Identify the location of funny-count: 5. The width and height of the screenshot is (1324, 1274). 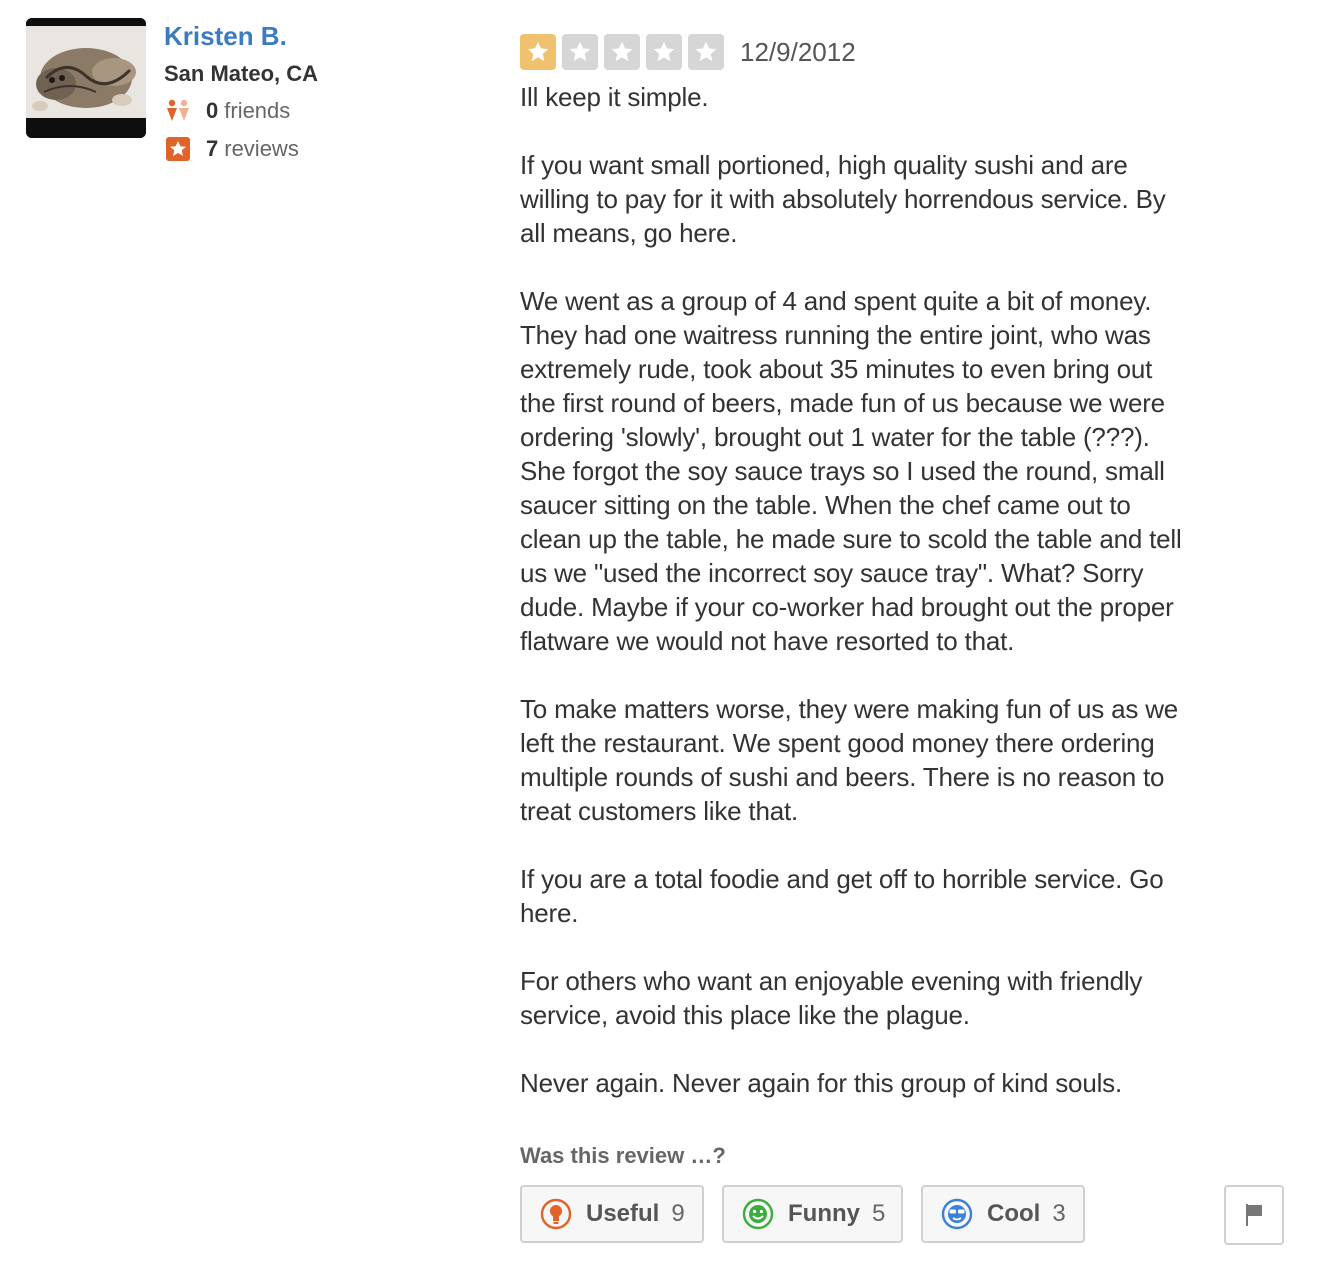
(879, 1213).